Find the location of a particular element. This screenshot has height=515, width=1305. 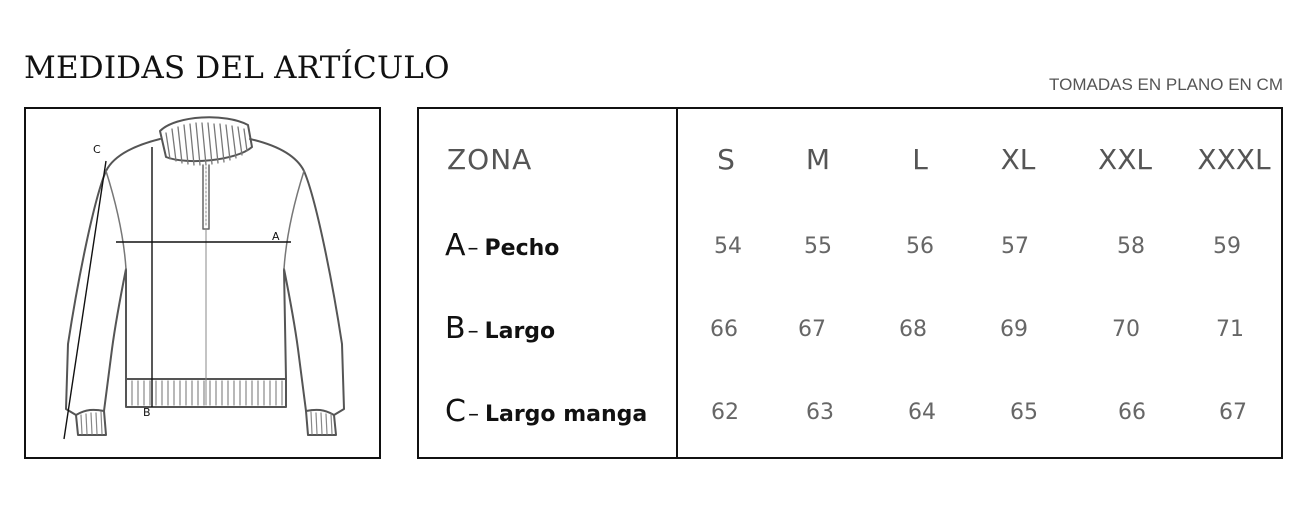

row-label-largo: B – Largo is located at coordinates (500, 328).